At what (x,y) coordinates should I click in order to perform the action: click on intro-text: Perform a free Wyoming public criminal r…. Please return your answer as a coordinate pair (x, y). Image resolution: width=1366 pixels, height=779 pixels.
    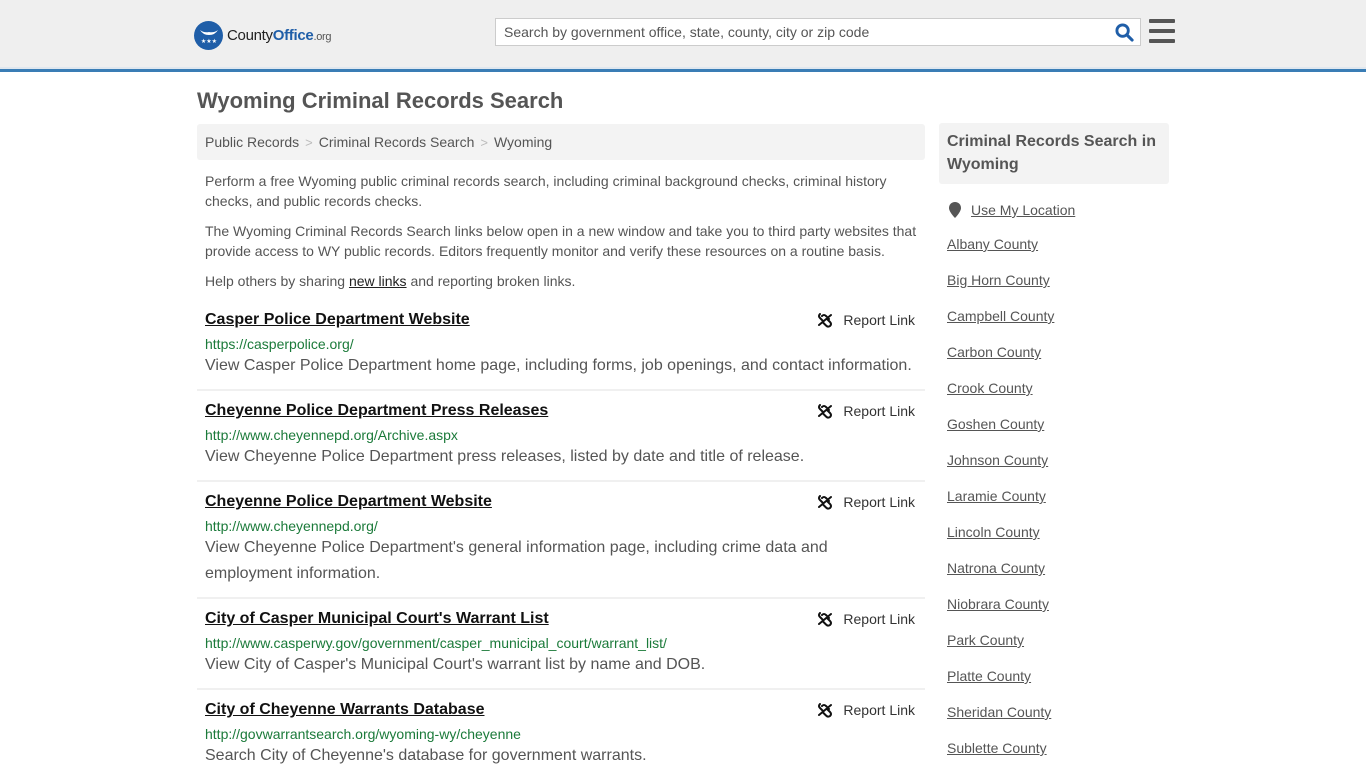
    Looking at the image, I should click on (563, 236).